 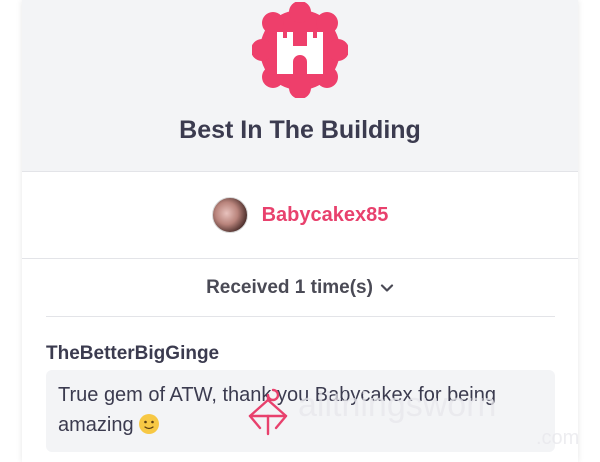 I want to click on received-toggle: Received 1 time(s), so click(x=300, y=288).